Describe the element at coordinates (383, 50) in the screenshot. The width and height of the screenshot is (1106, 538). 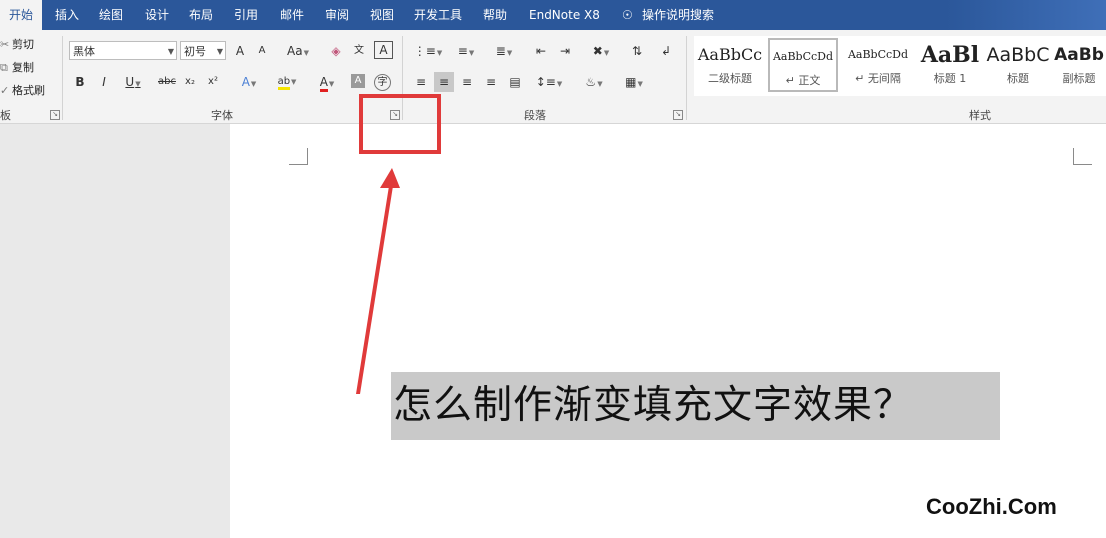
I see `character-border-button: A` at that location.